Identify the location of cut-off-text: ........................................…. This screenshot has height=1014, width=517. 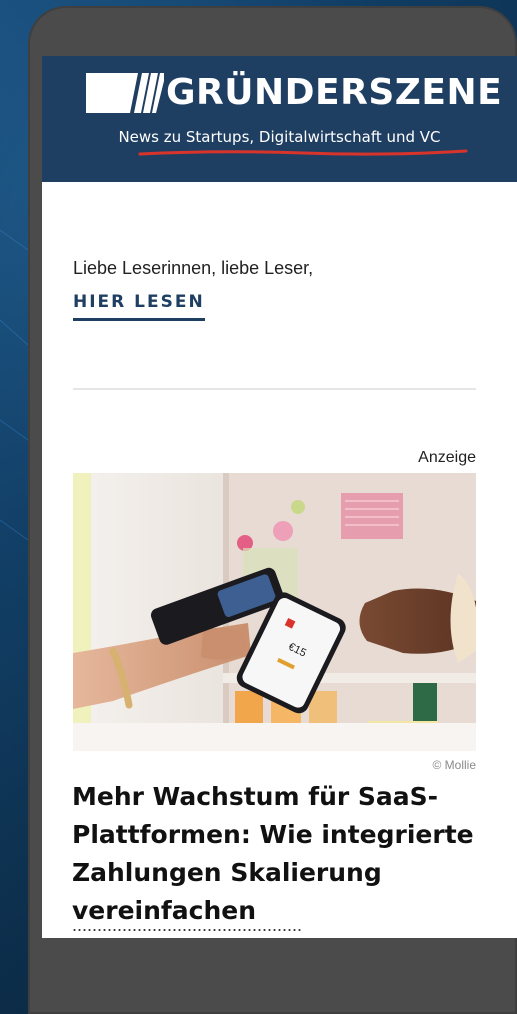
(277, 933).